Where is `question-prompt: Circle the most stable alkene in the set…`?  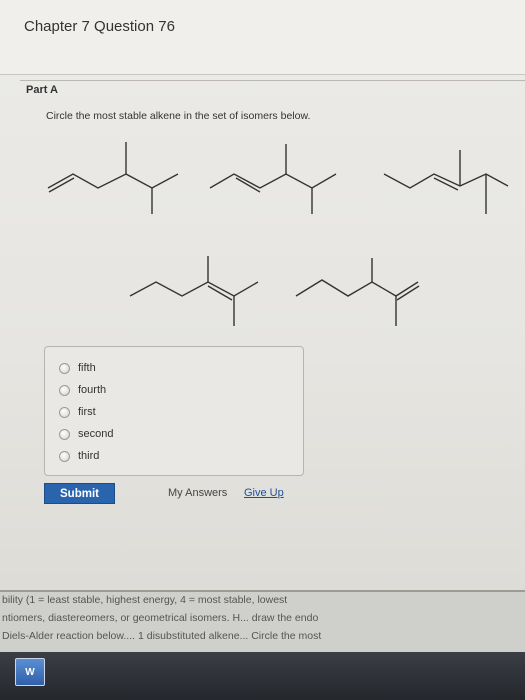
question-prompt: Circle the most stable alkene in the set… is located at coordinates (178, 116).